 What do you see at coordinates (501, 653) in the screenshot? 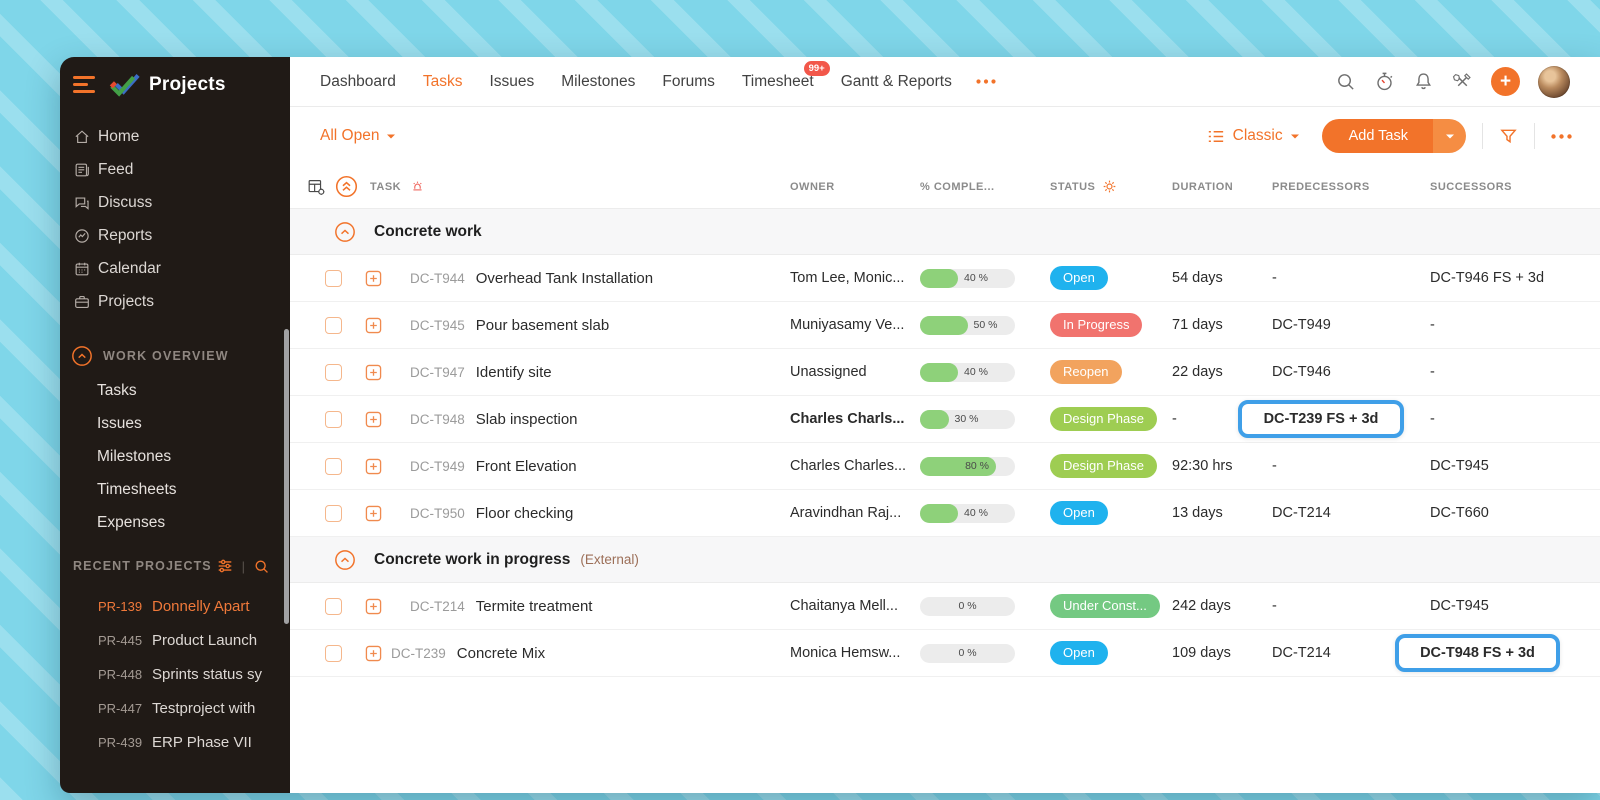
I see `task-name: Concrete Mix` at bounding box center [501, 653].